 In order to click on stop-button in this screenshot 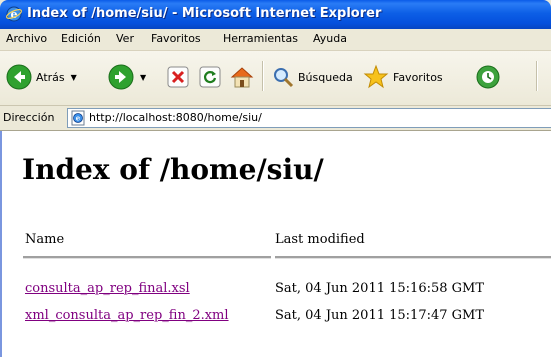, I will do `click(178, 77)`.